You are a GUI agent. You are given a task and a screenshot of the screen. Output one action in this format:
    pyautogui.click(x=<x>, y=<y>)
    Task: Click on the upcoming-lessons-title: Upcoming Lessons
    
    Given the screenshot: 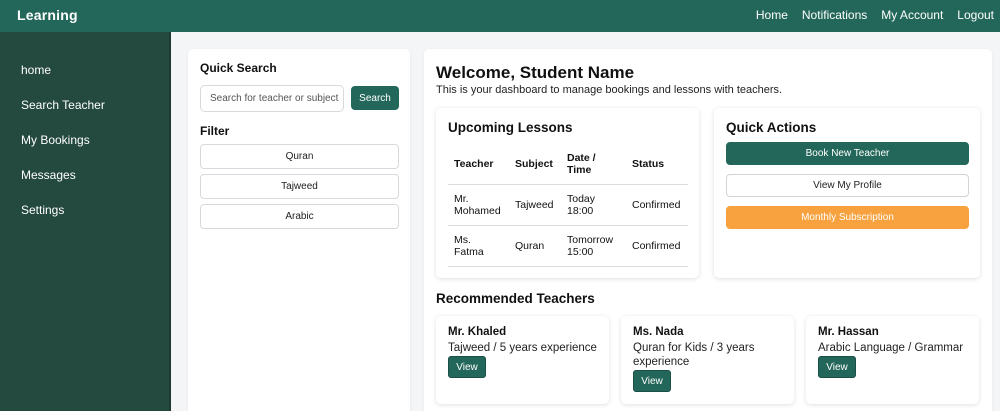 What is the action you would take?
    pyautogui.click(x=510, y=127)
    